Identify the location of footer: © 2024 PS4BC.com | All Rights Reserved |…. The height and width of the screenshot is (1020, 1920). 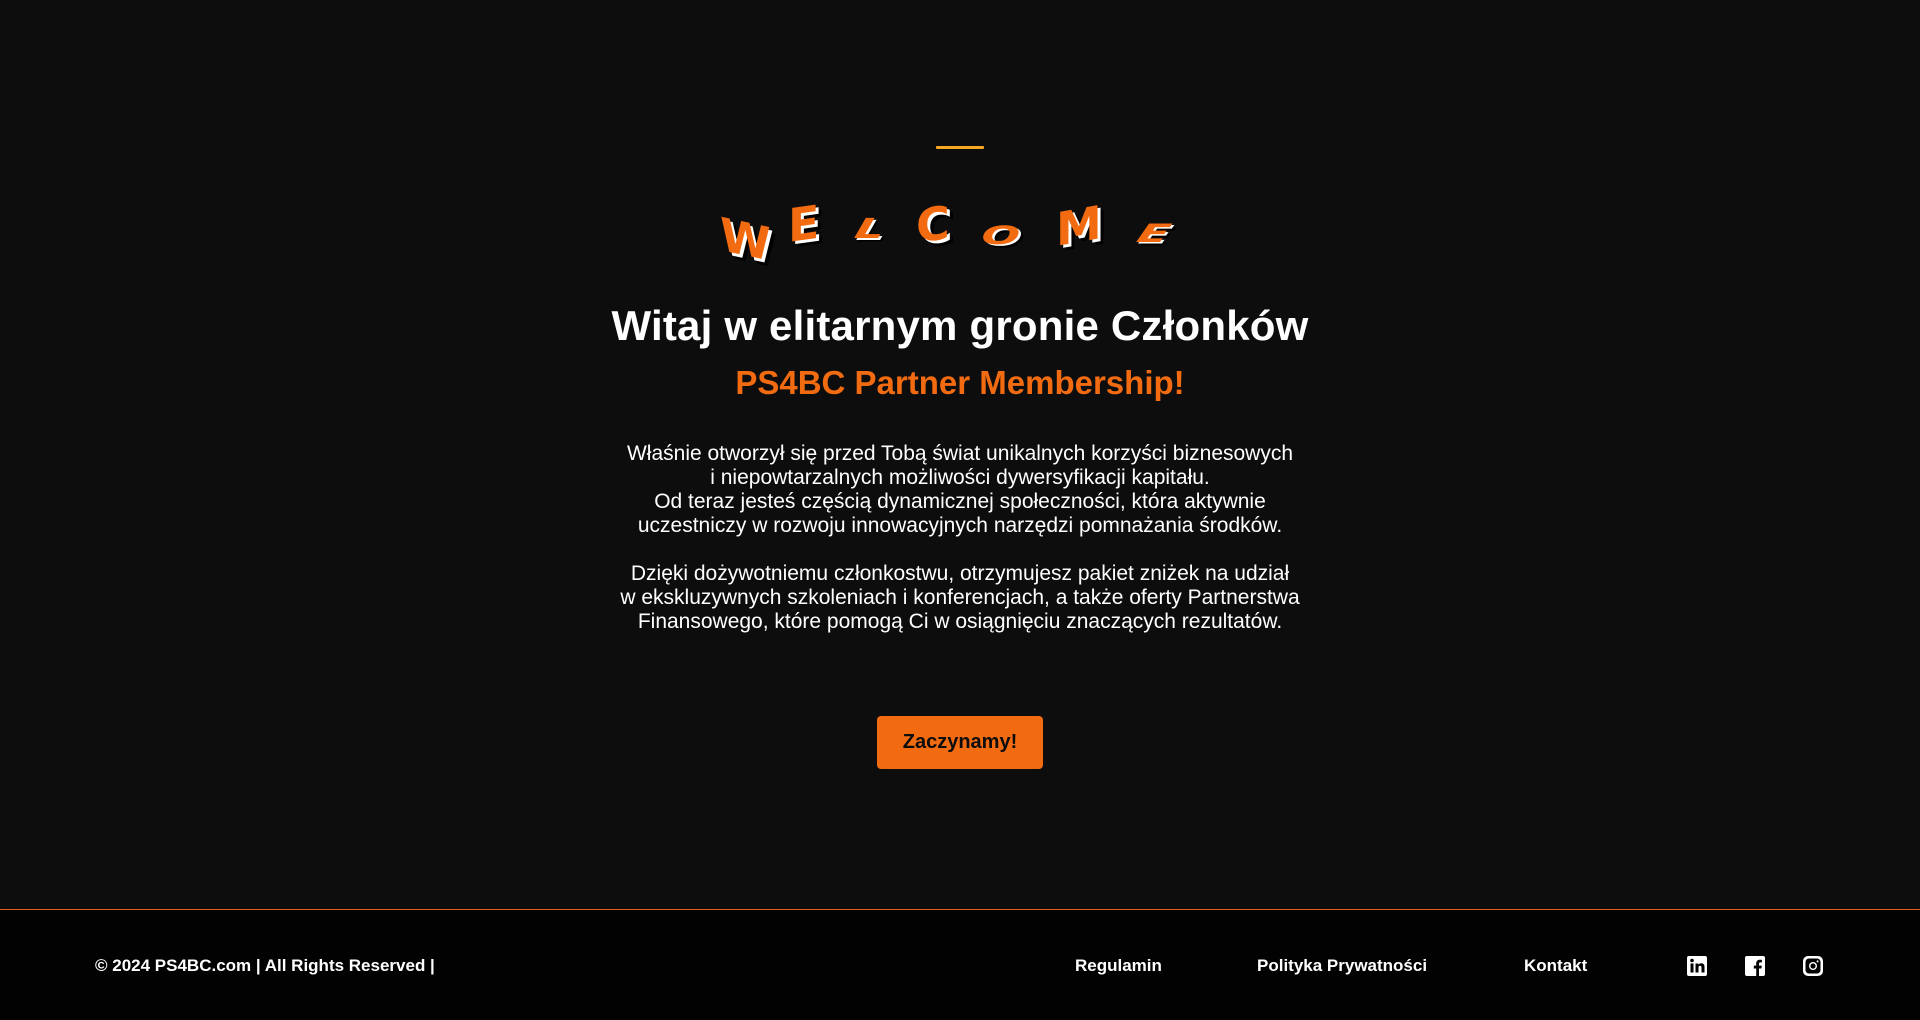
(960, 964).